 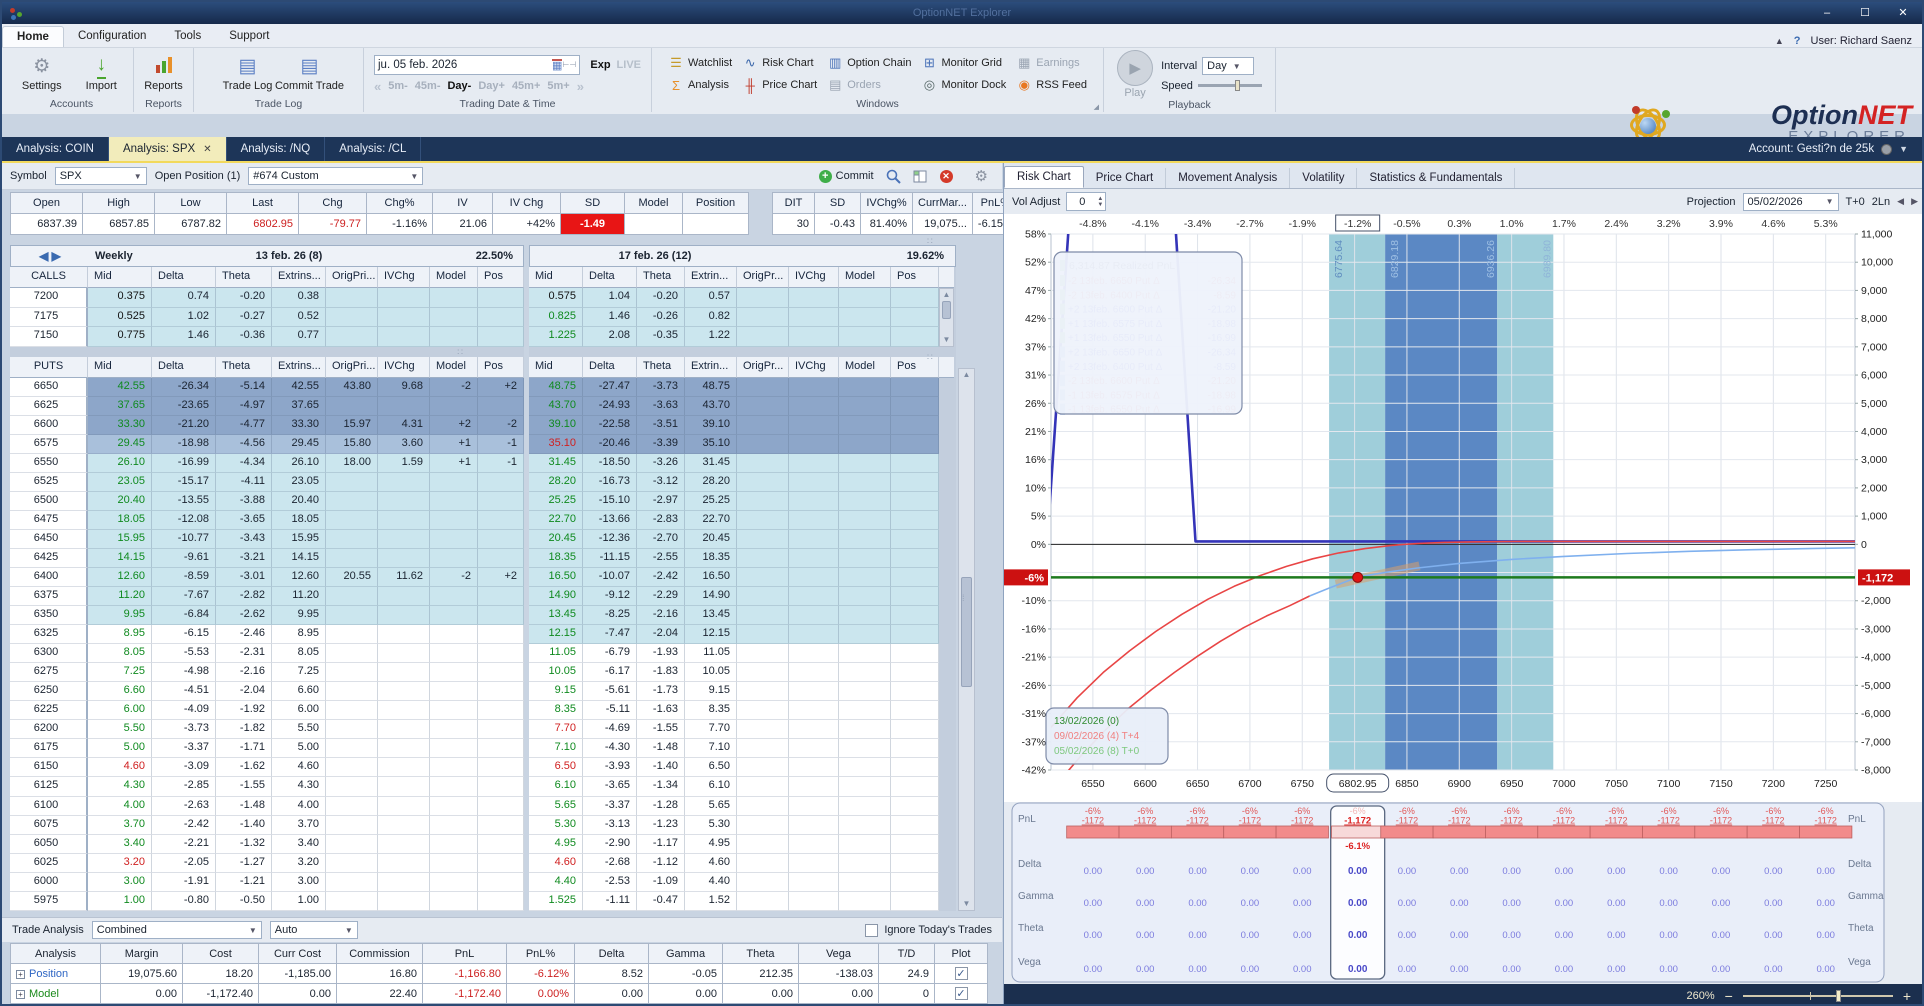 I want to click on option-cell: -3.21, so click(x=244, y=558).